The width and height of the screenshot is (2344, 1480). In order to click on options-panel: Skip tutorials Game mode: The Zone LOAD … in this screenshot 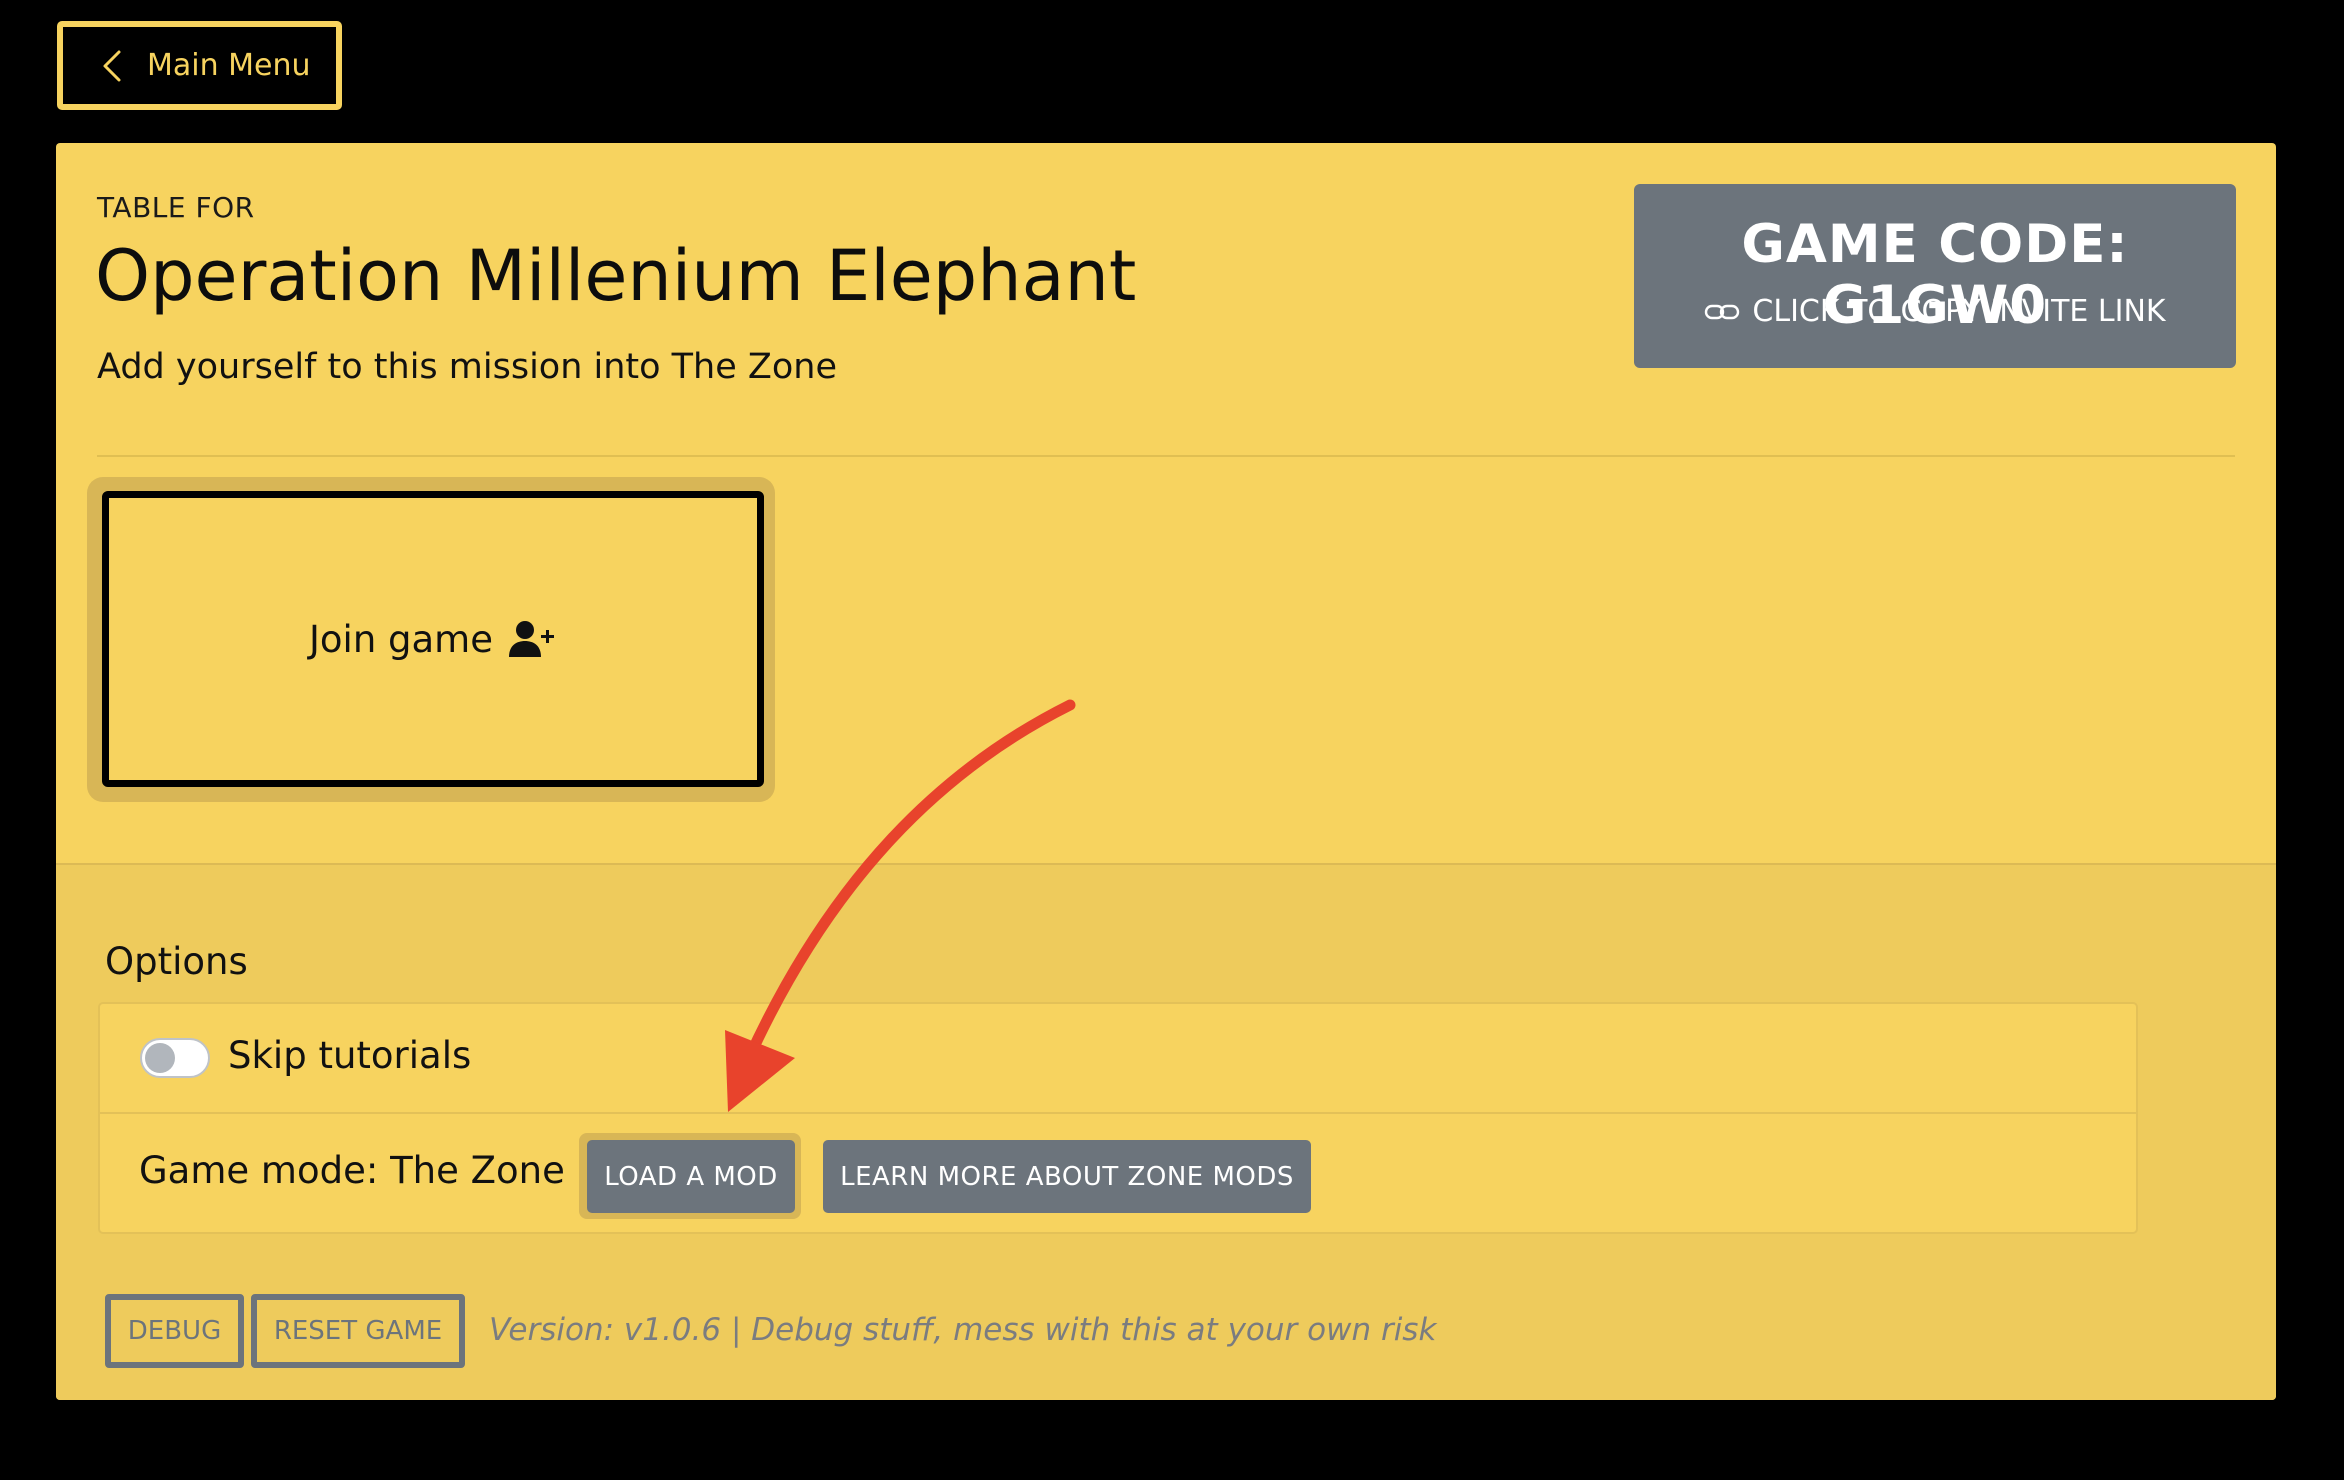, I will do `click(1118, 1118)`.